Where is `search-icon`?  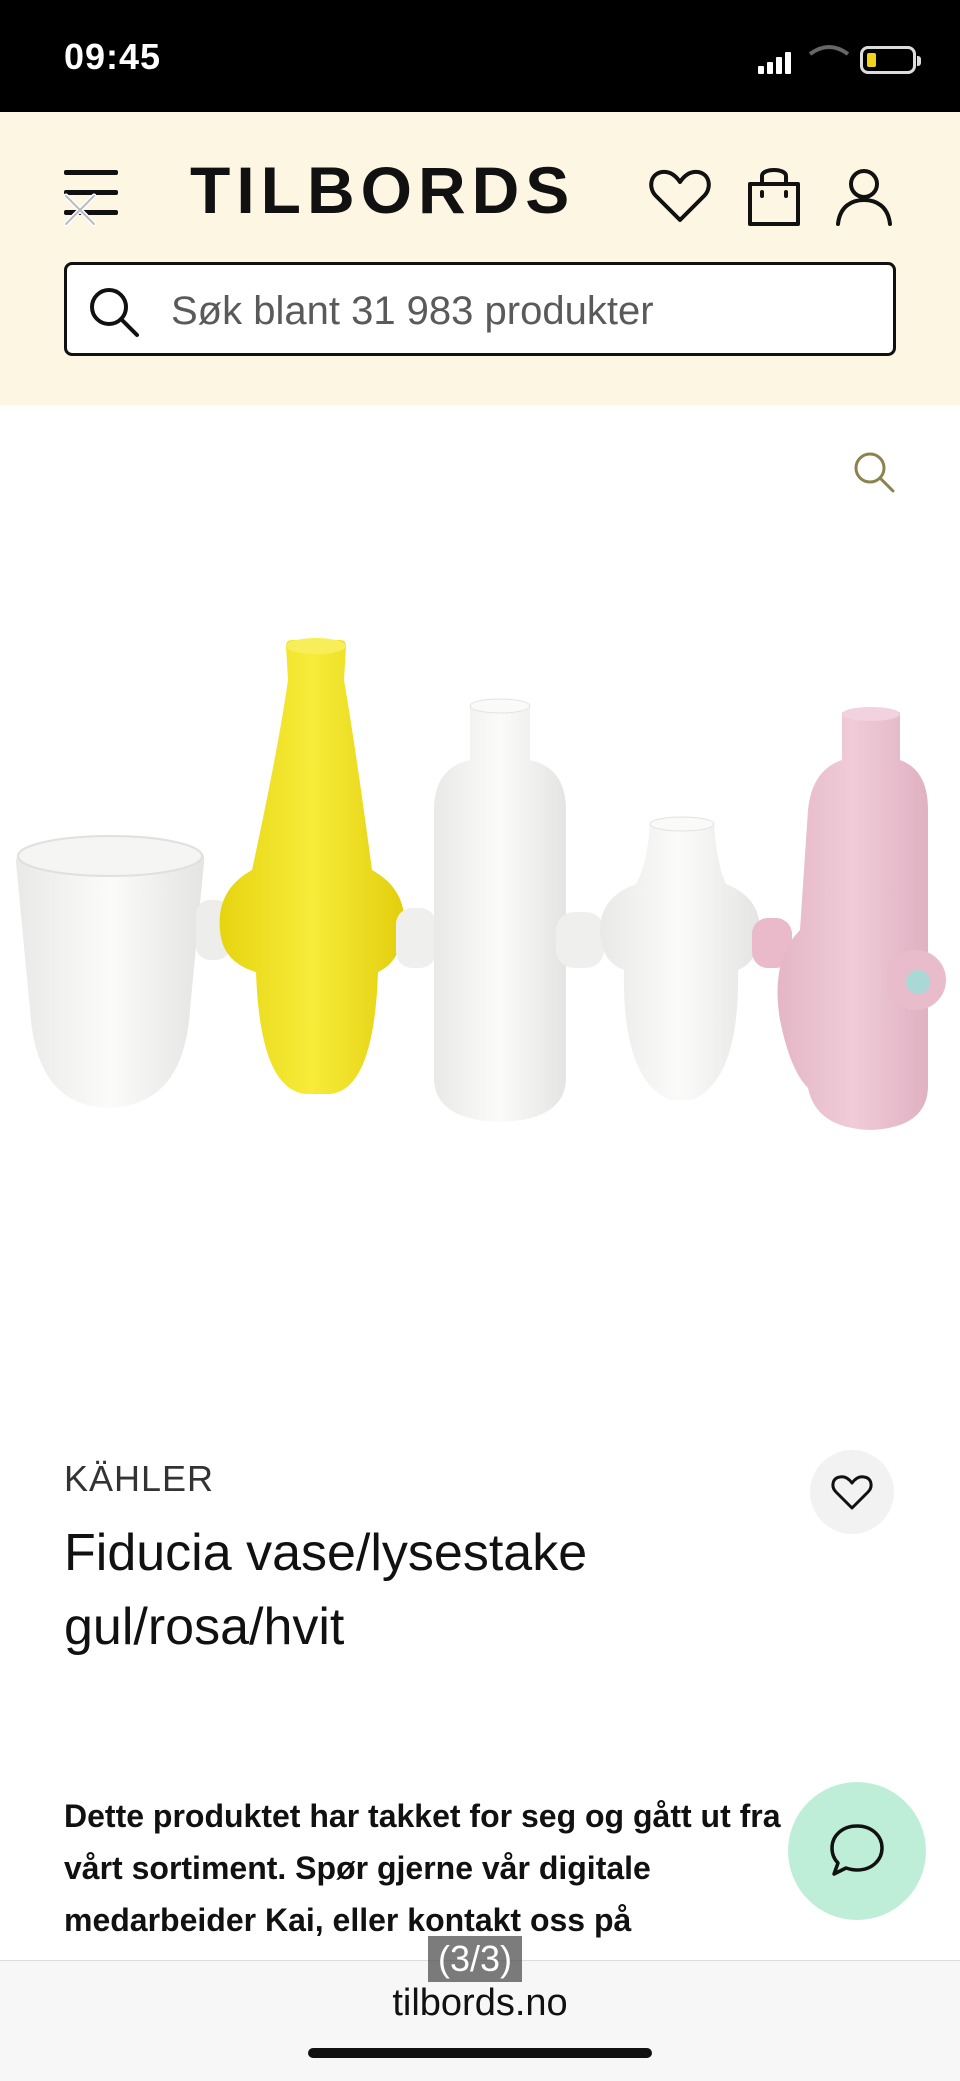
search-icon is located at coordinates (114, 312).